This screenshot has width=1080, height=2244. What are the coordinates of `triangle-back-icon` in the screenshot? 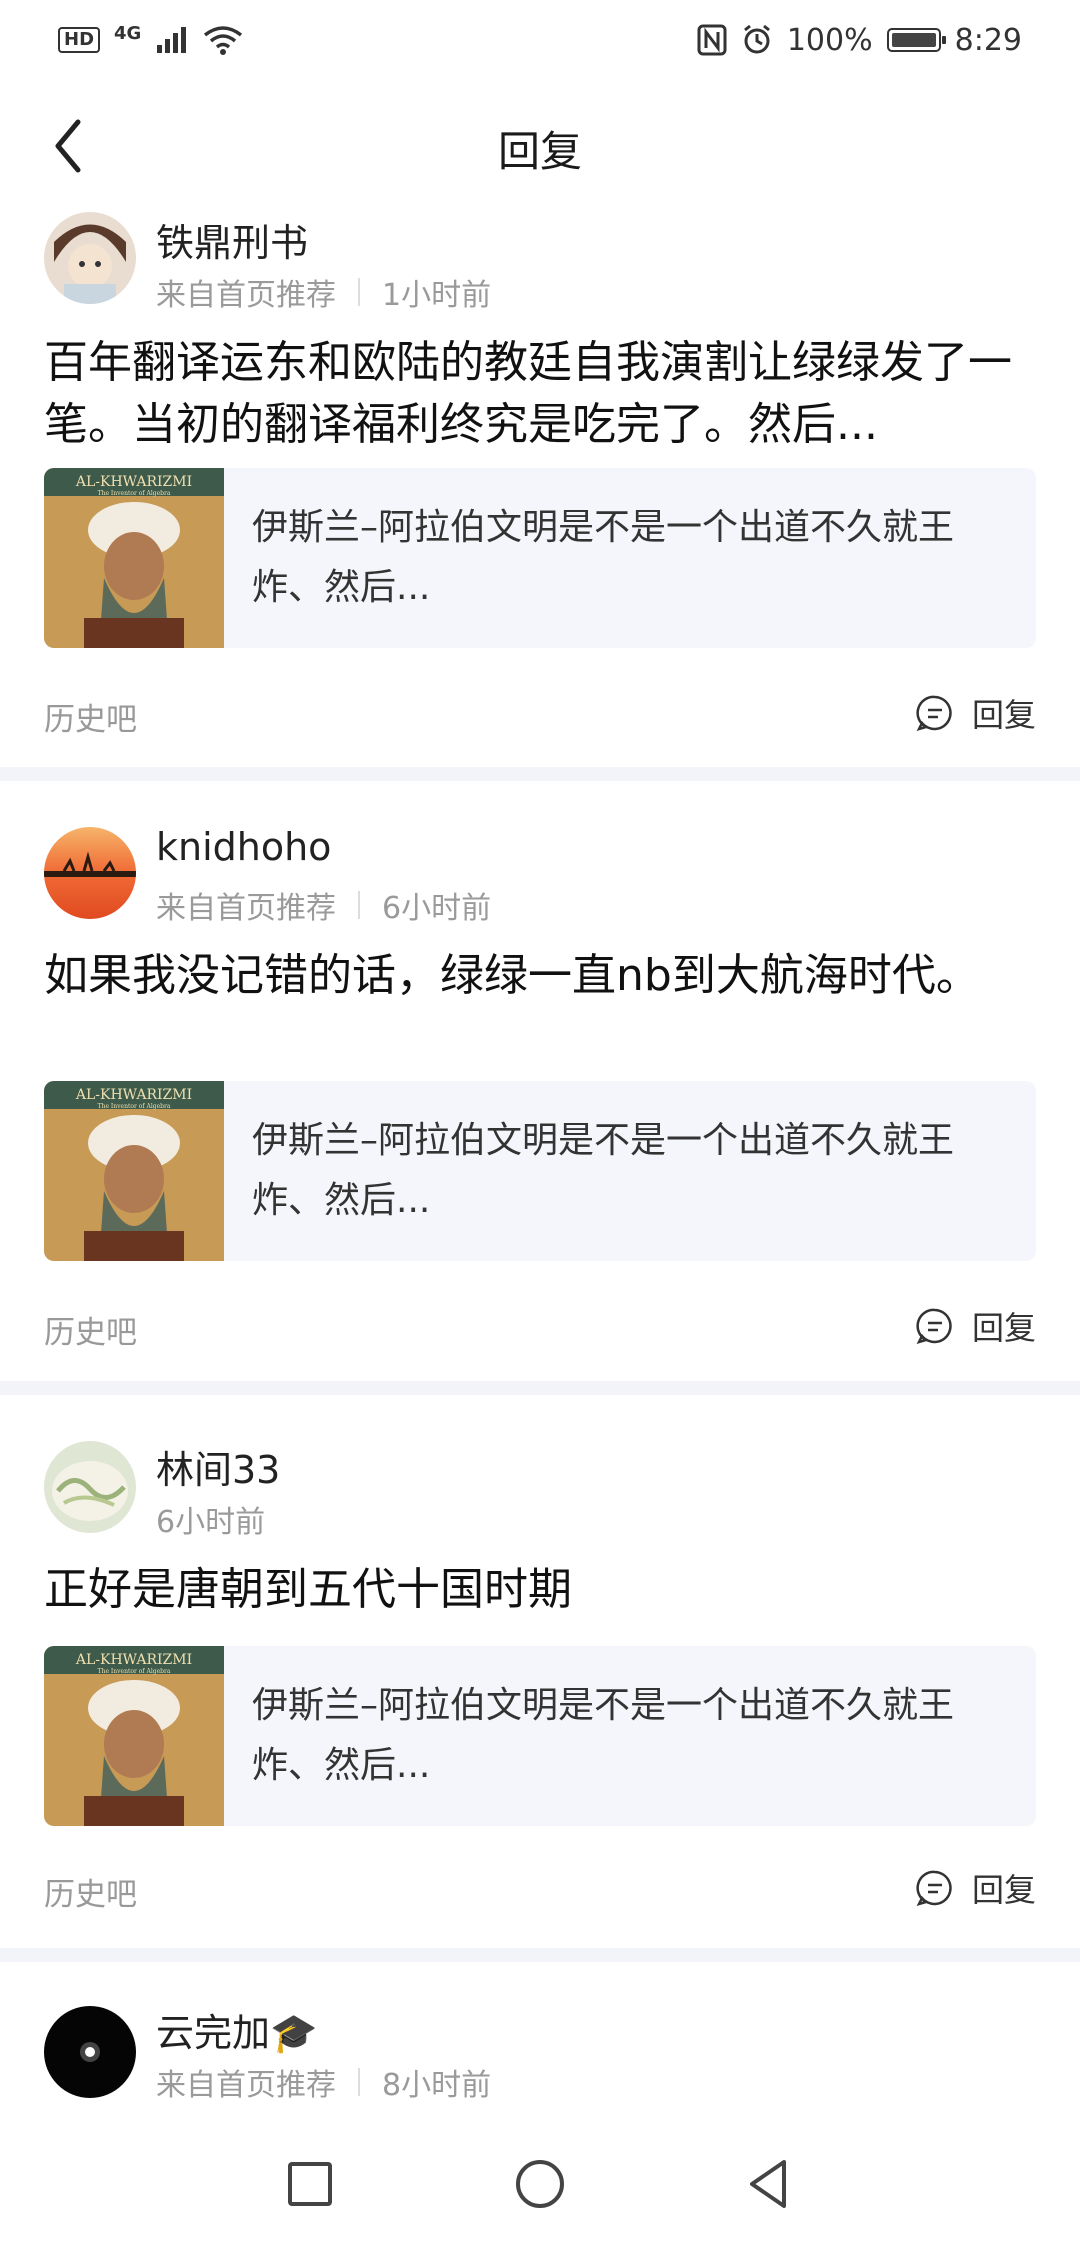 It's located at (768, 2184).